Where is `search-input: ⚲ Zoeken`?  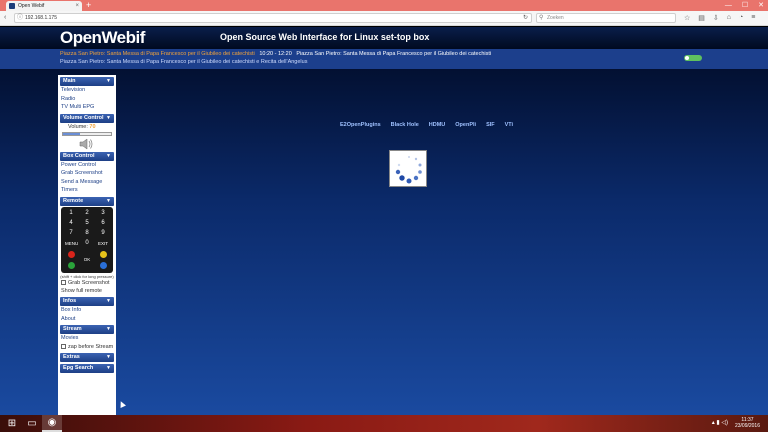 search-input: ⚲ Zoeken is located at coordinates (606, 18).